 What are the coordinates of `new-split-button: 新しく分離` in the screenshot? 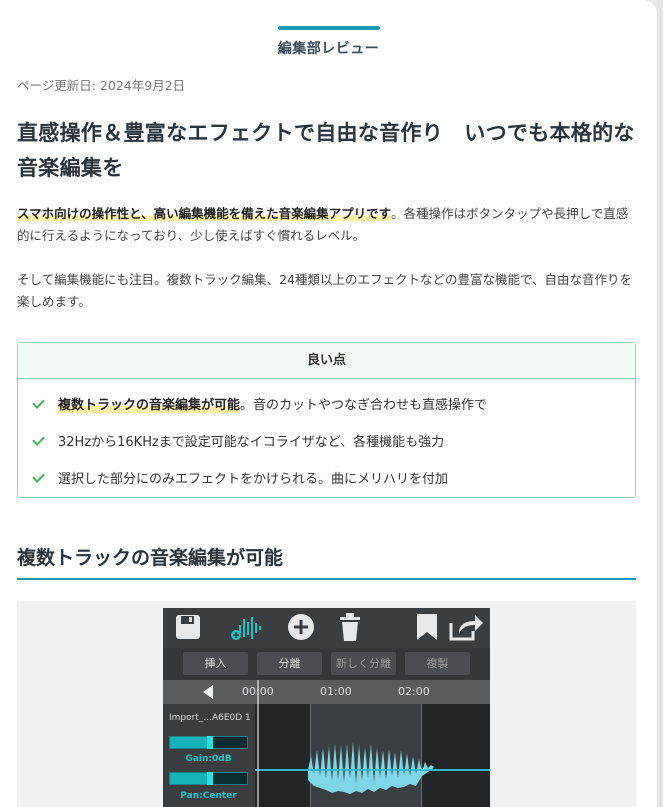 It's located at (363, 663).